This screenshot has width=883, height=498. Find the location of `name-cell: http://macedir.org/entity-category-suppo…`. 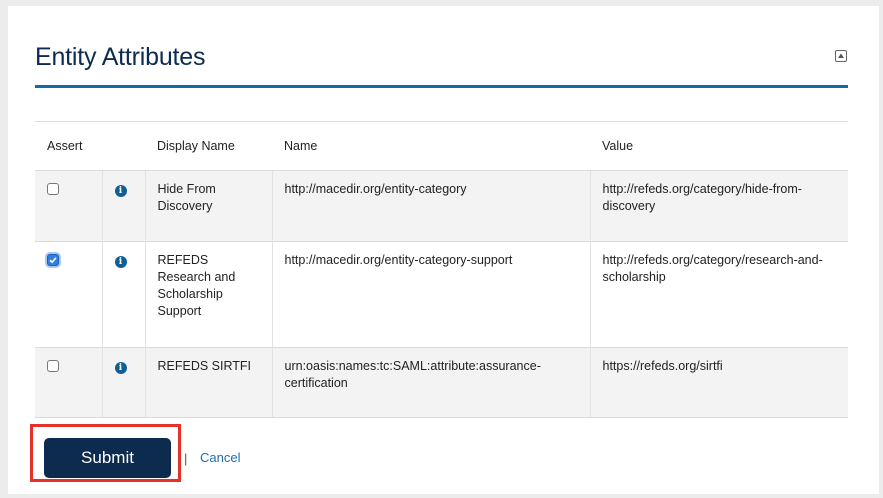

name-cell: http://macedir.org/entity-category-suppo… is located at coordinates (430, 294).